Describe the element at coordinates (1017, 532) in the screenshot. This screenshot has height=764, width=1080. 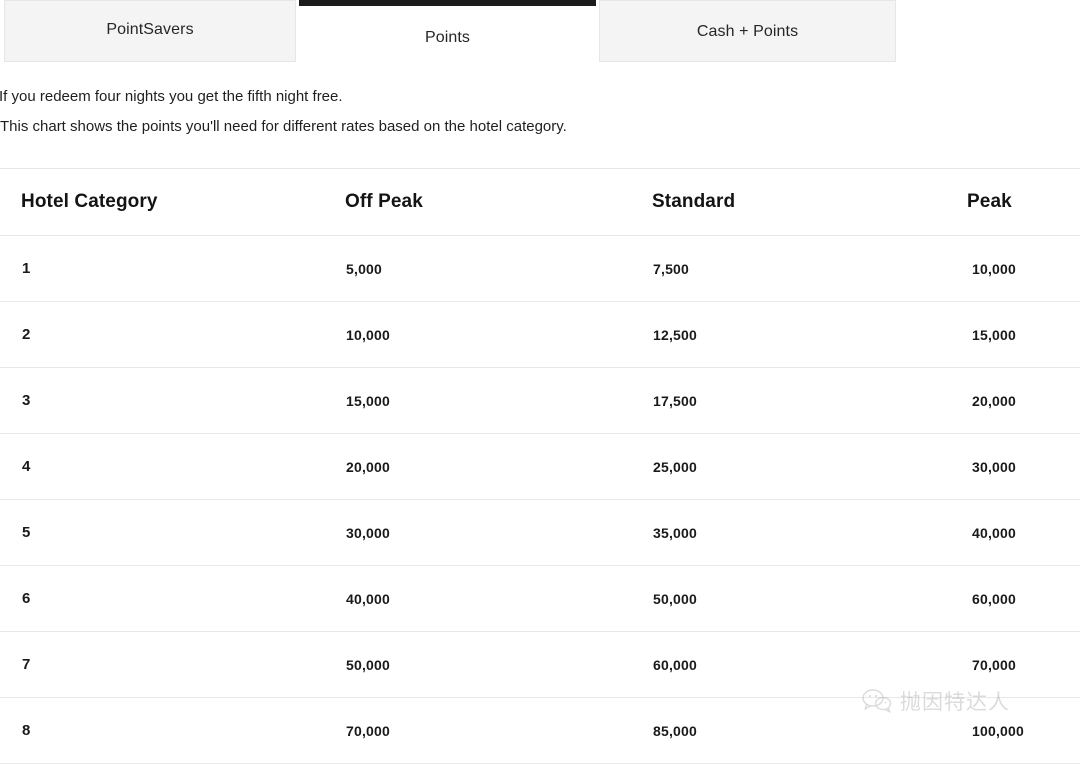
I see `cell-peak: 40,000` at that location.